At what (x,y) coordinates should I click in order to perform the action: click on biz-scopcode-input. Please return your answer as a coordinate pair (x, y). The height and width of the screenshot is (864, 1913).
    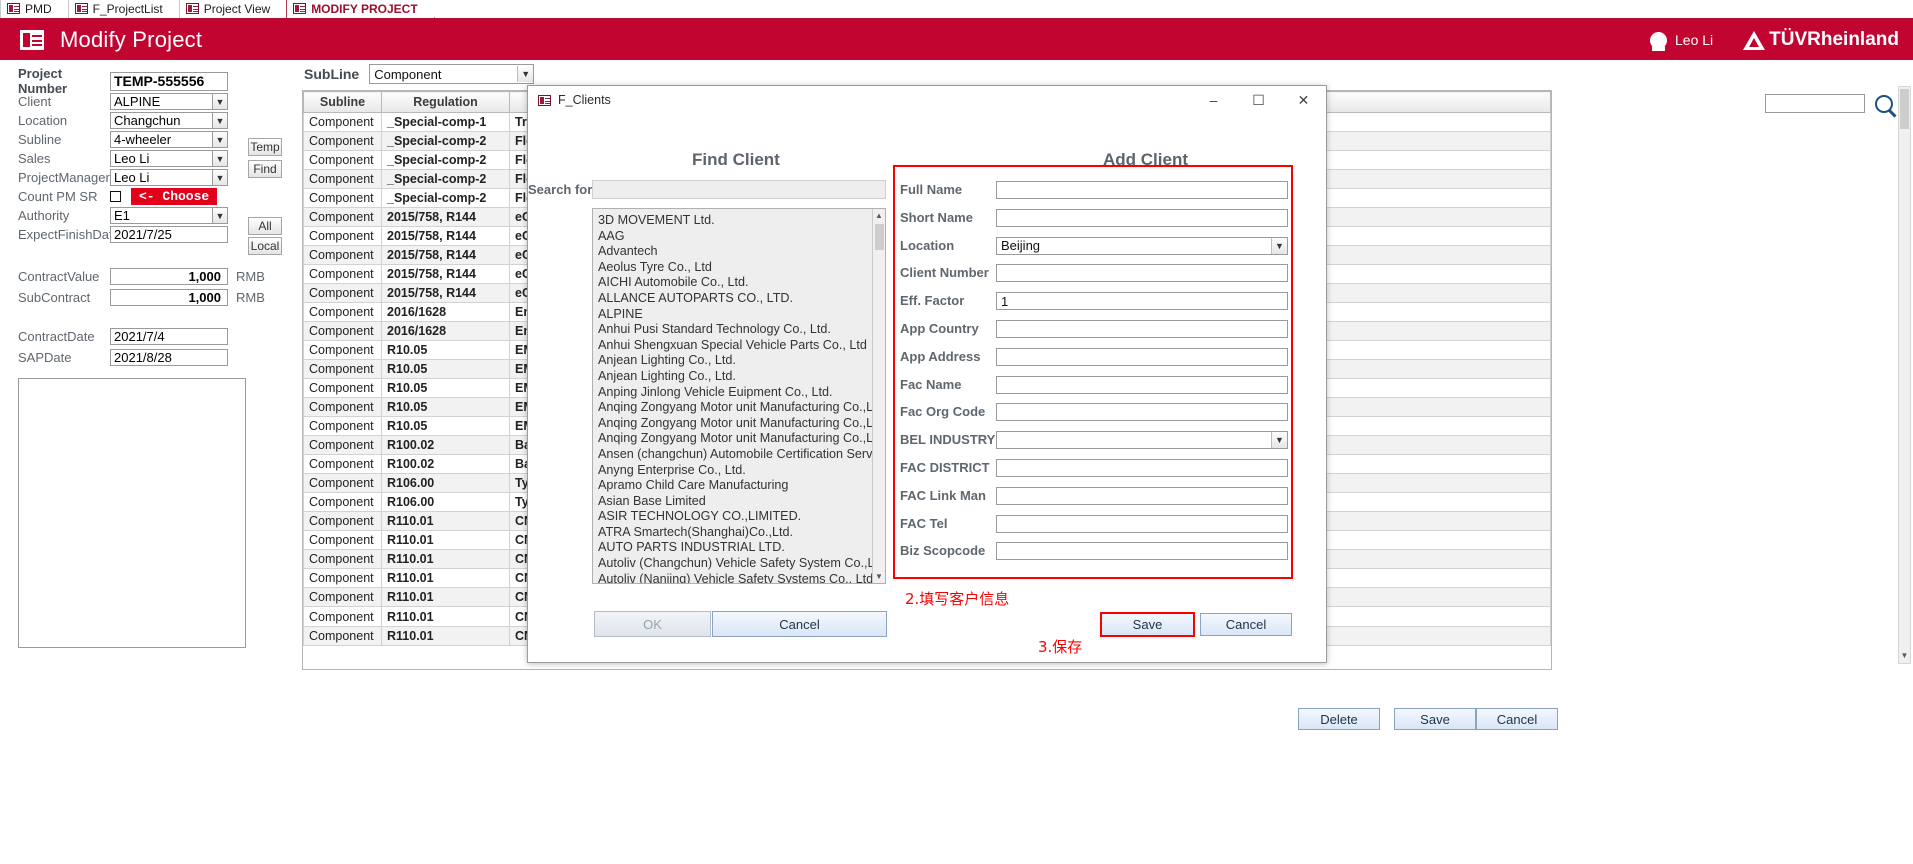
    Looking at the image, I should click on (1142, 551).